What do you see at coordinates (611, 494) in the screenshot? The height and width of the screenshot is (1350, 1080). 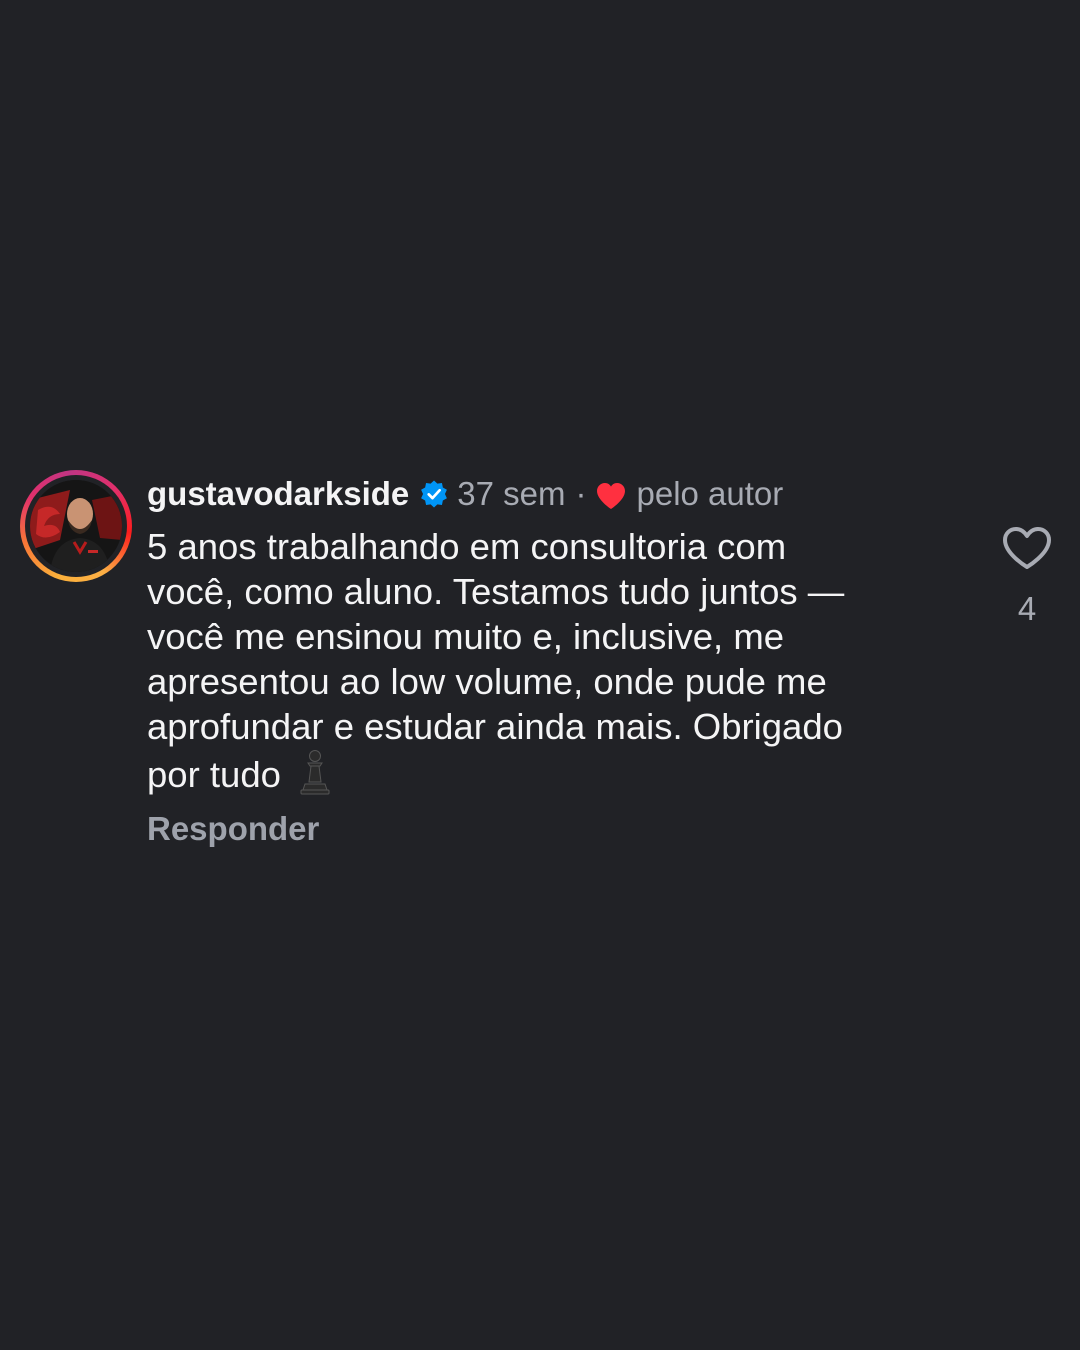 I see `author-liked-heart-icon` at bounding box center [611, 494].